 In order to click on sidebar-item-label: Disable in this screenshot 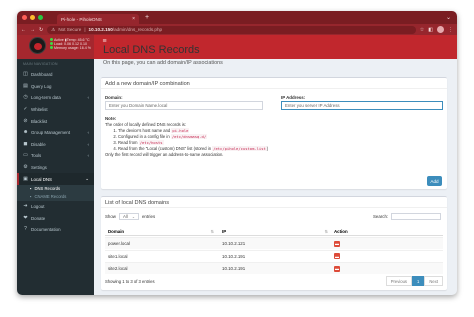, I will do `click(38, 144)`.